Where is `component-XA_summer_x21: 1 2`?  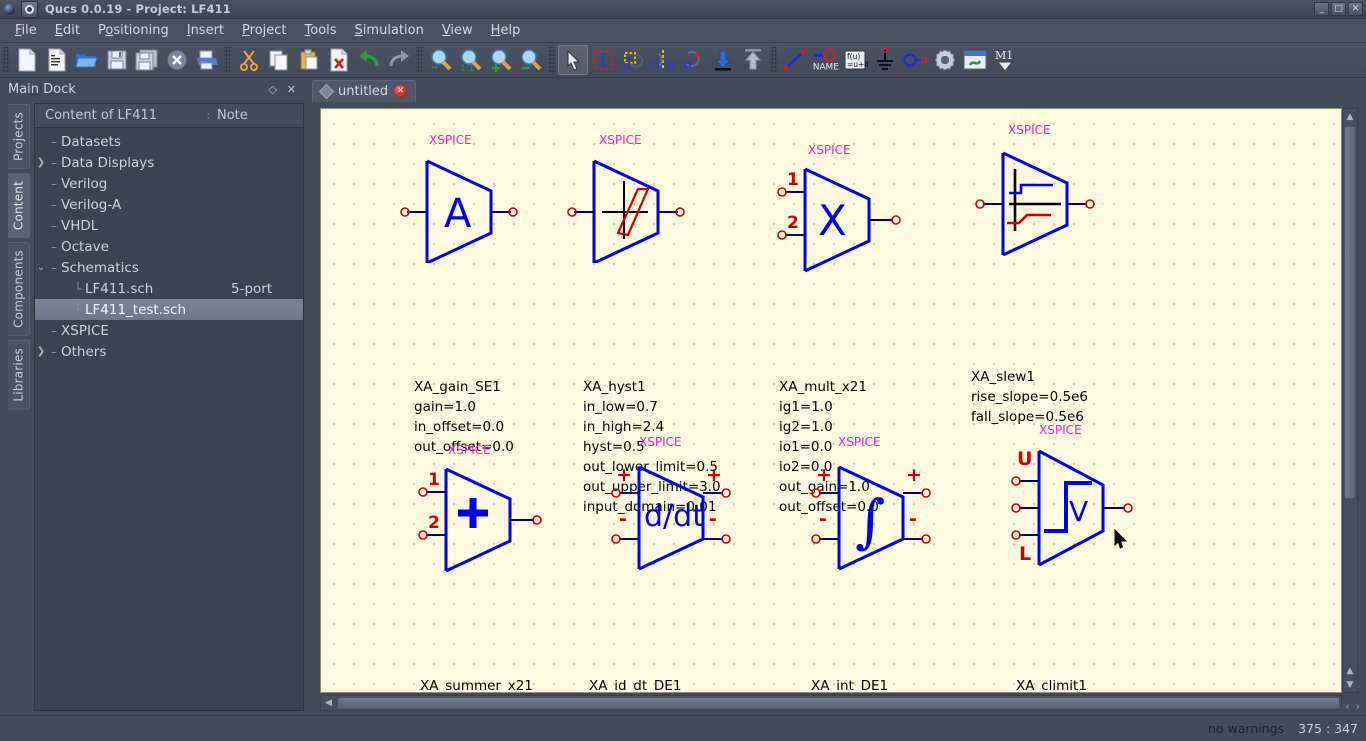
component-XA_summer_x21: 1 2 is located at coordinates (479, 517).